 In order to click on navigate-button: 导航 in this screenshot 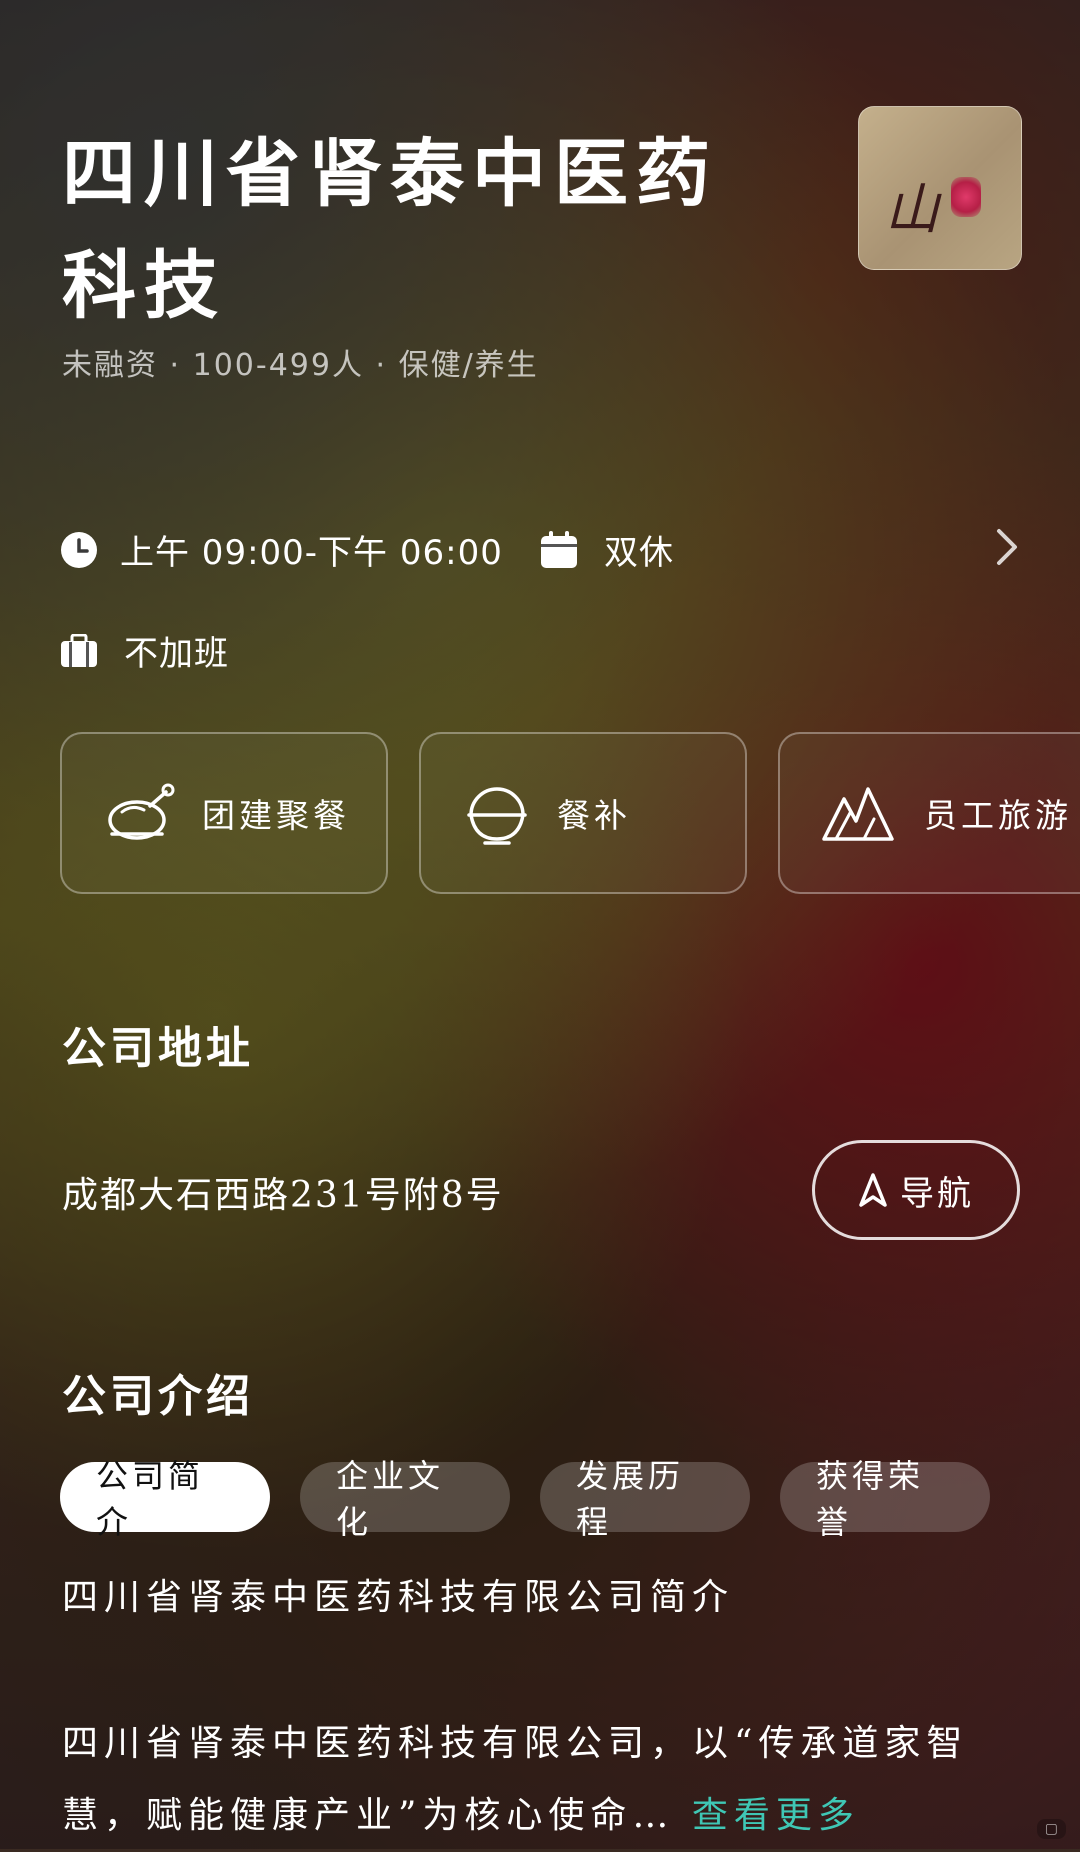, I will do `click(916, 1190)`.